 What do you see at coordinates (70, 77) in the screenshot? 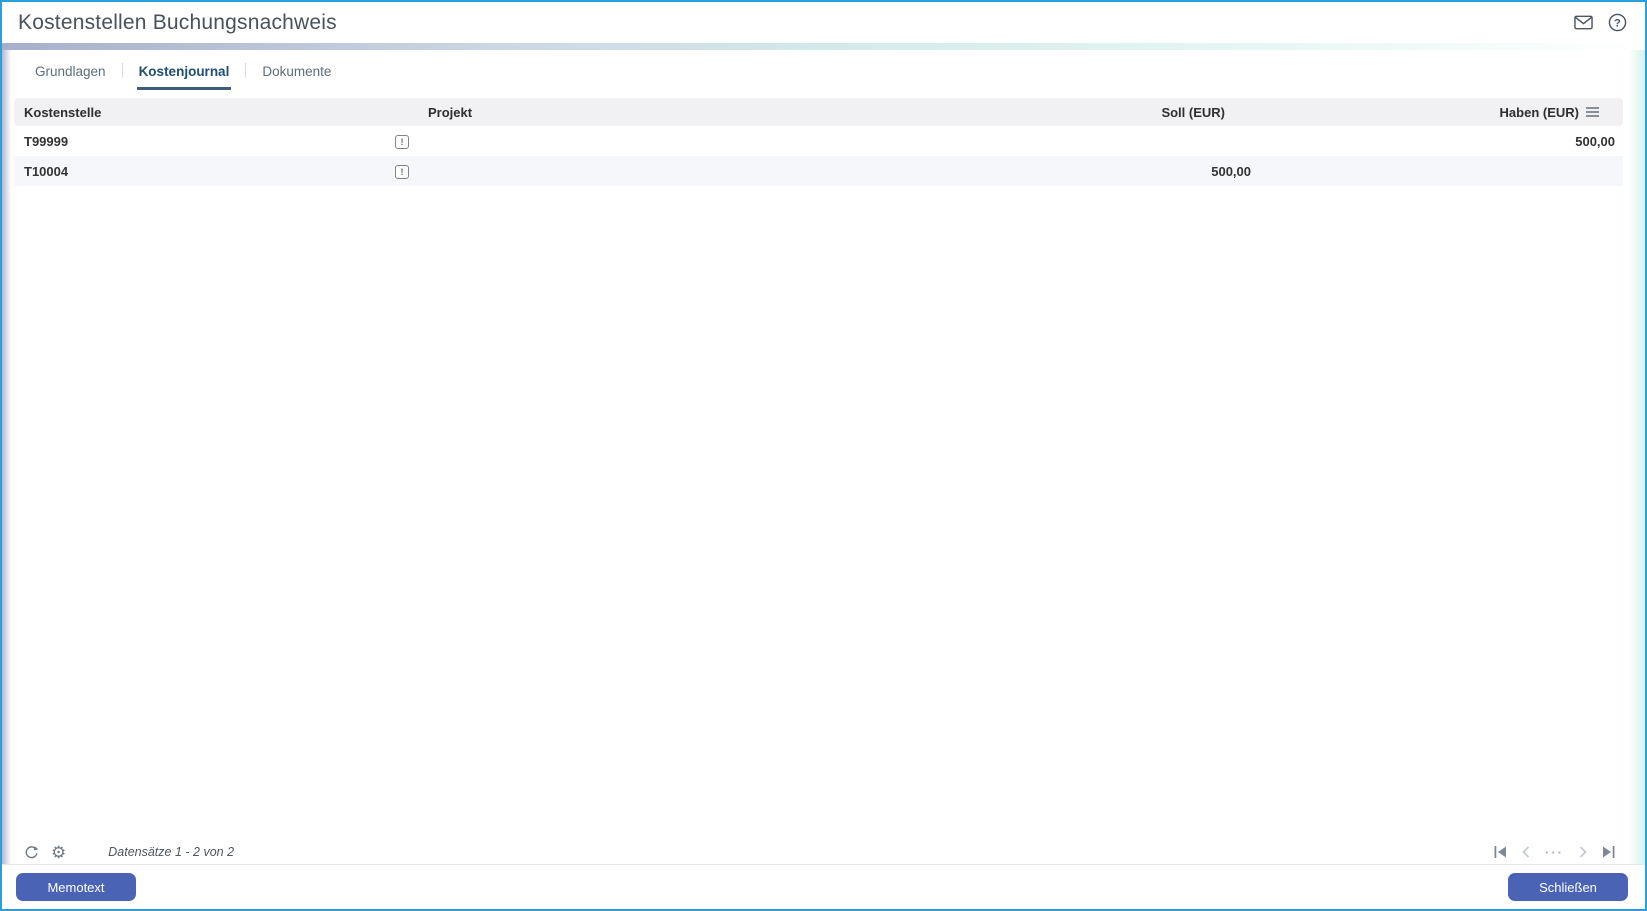
I see `tab-grundlagen: Grundlagen` at bounding box center [70, 77].